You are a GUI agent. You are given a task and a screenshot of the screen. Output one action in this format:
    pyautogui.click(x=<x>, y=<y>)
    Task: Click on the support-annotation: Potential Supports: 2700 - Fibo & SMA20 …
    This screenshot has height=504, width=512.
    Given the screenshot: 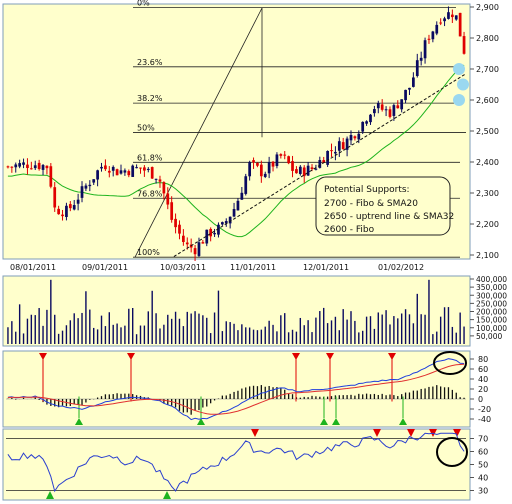 What is the action you would take?
    pyautogui.click(x=384, y=206)
    